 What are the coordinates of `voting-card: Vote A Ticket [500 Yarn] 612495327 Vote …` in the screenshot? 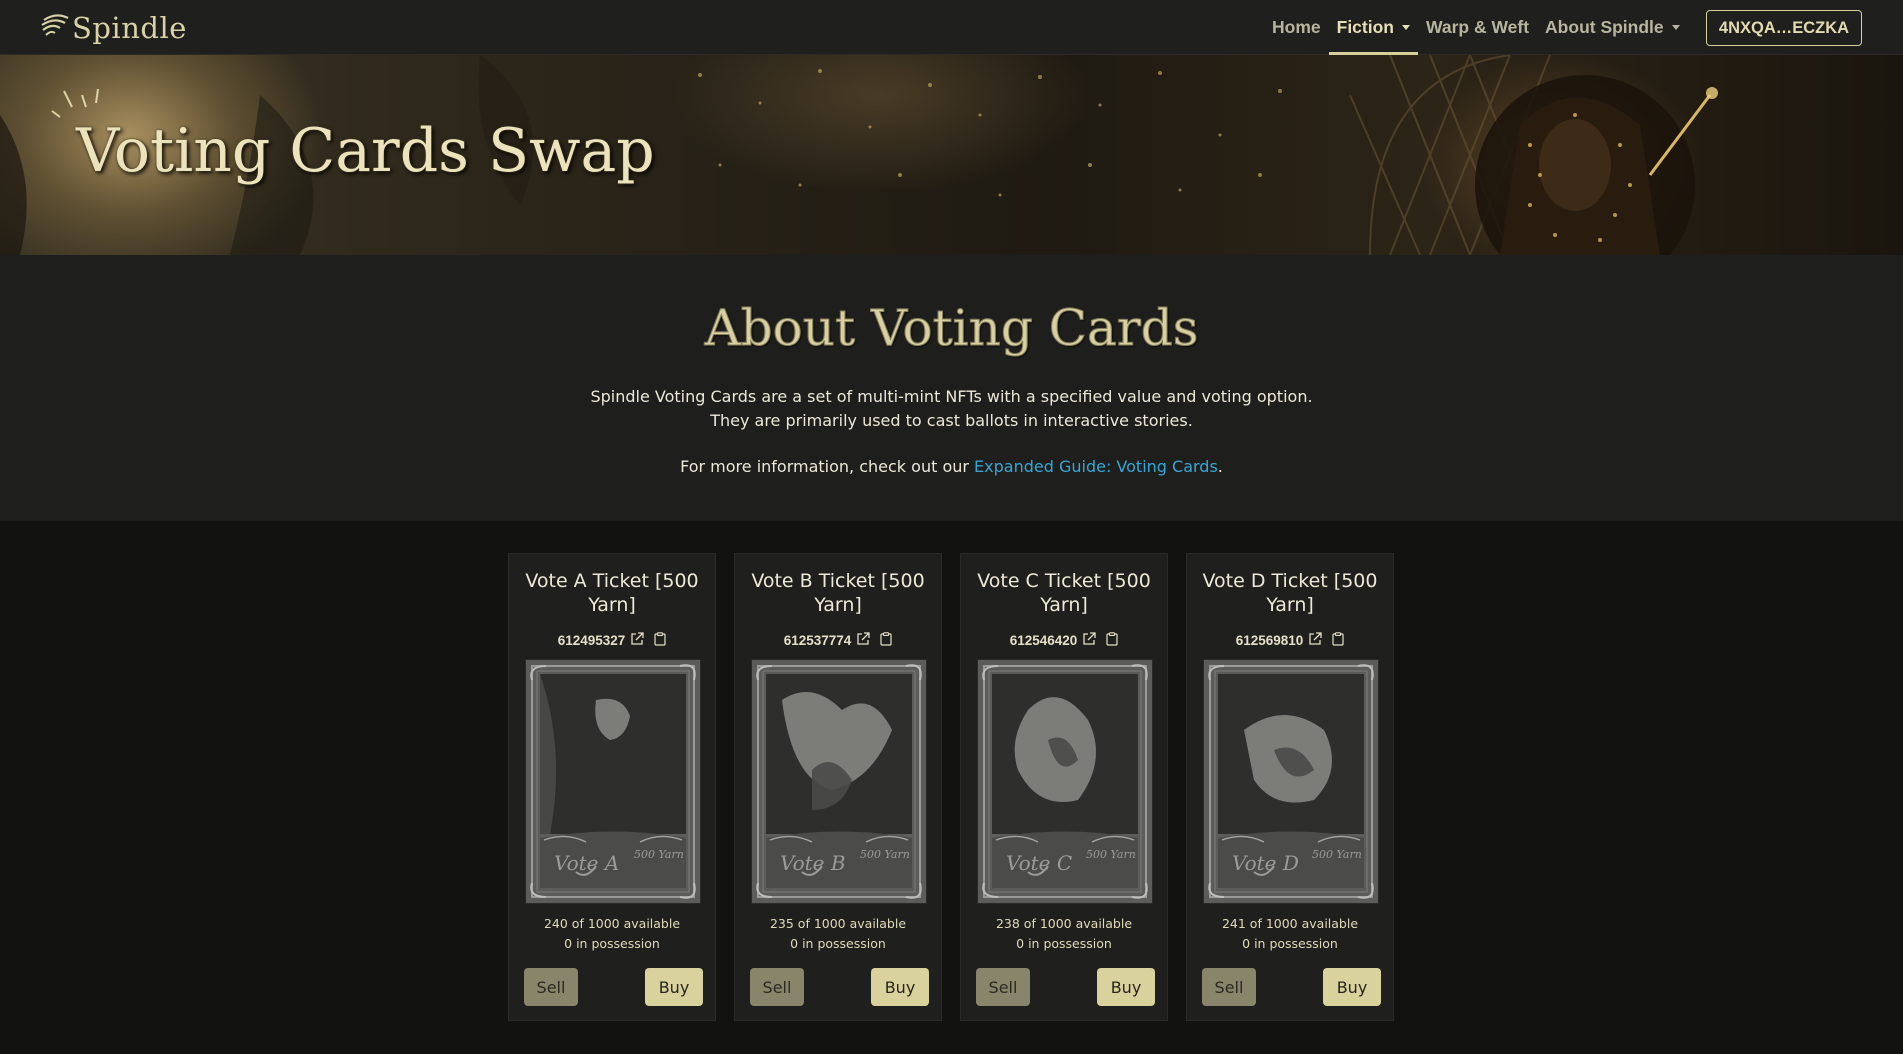 It's located at (612, 787).